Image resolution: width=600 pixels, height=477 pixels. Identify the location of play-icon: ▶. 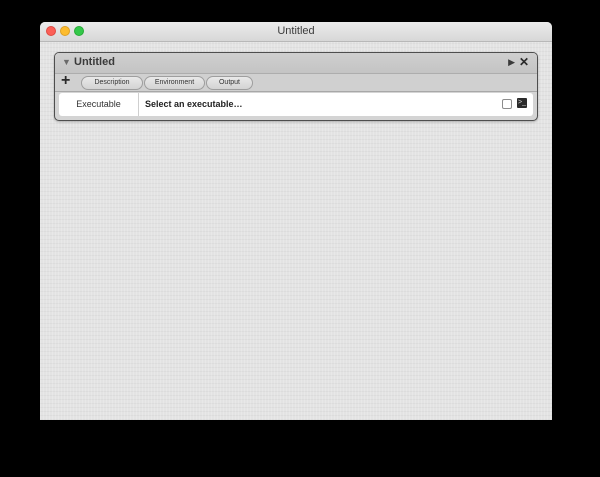
(511, 62).